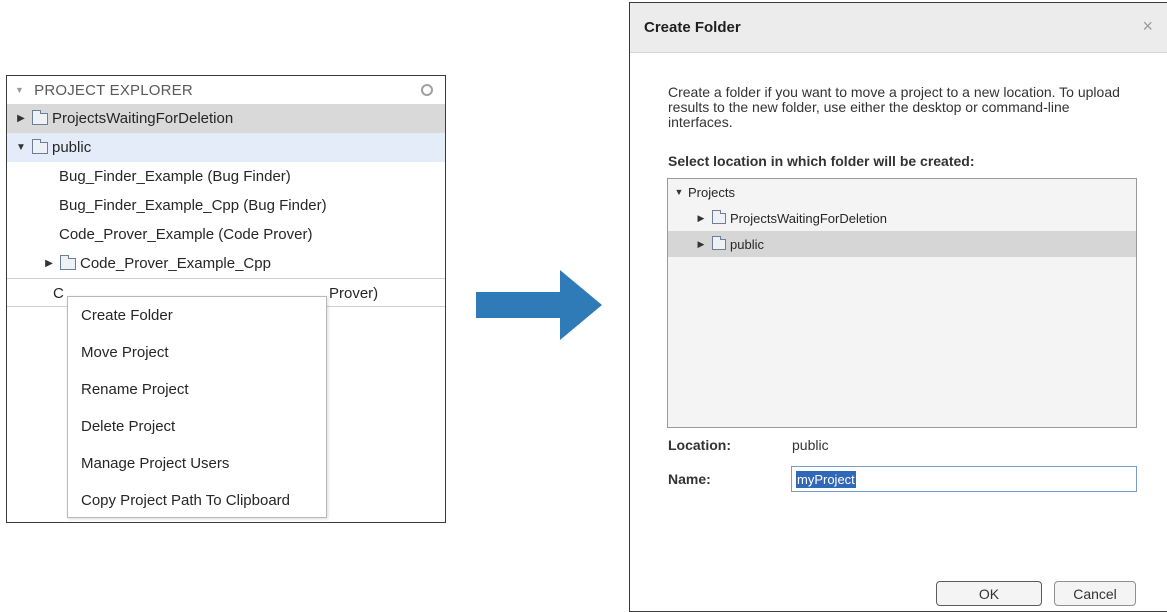 The height and width of the screenshot is (612, 1167). What do you see at coordinates (197, 500) in the screenshot?
I see `menu-item-copy-project-path: Copy Project Path To Clipboard` at bounding box center [197, 500].